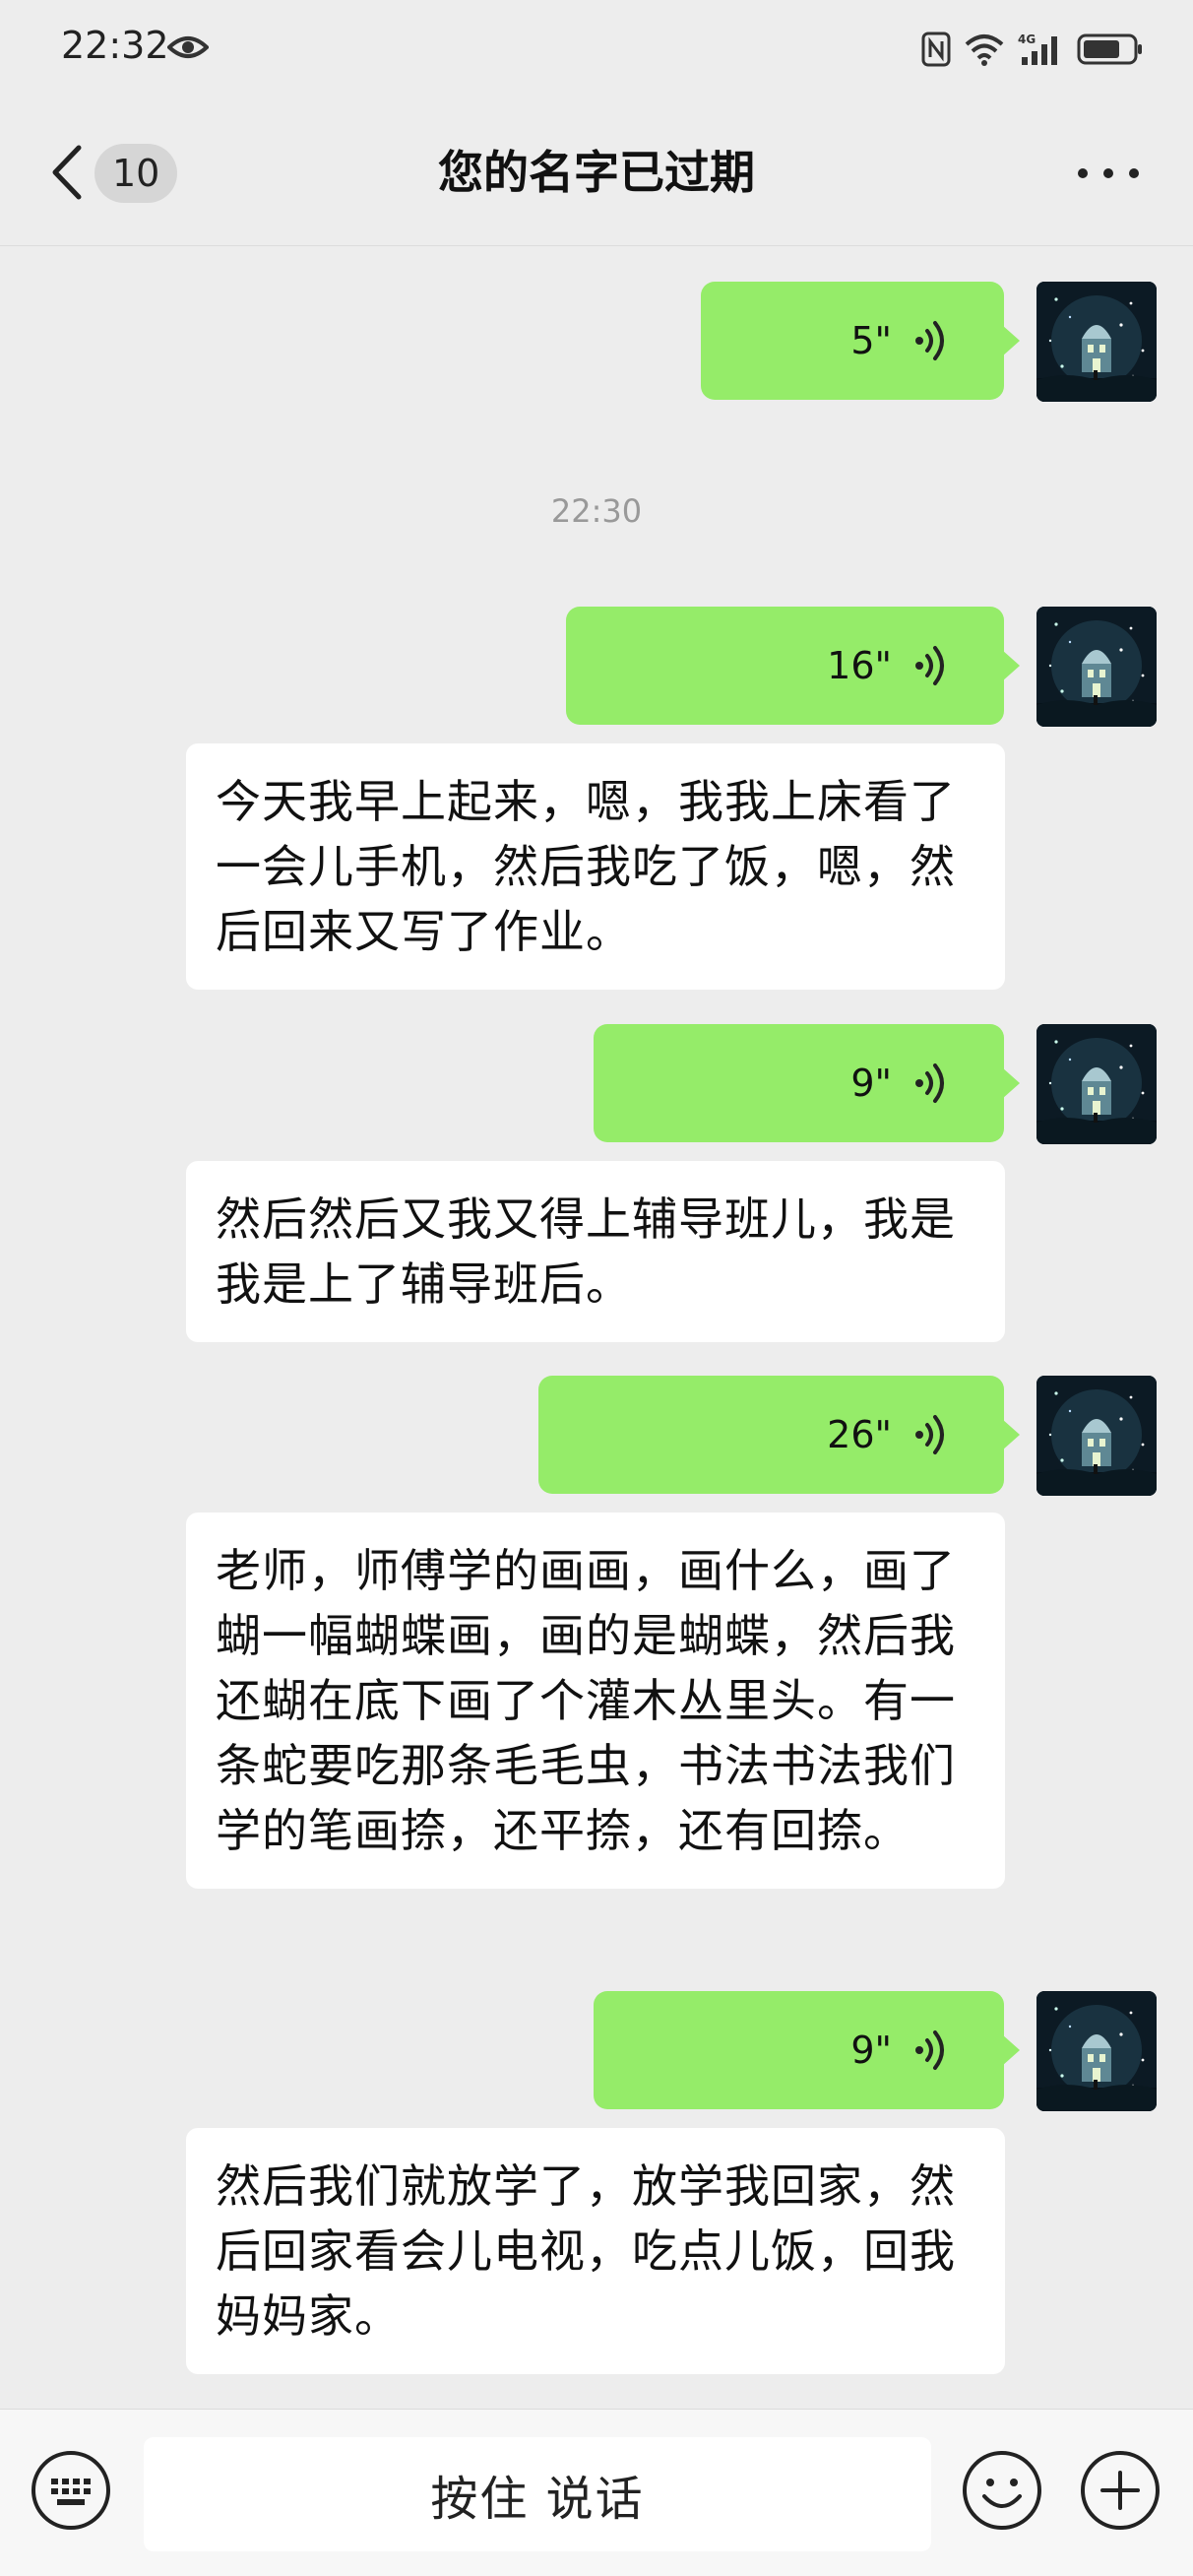 The width and height of the screenshot is (1193, 2576). I want to click on 4g-signal-icon: 4G, so click(1037, 48).